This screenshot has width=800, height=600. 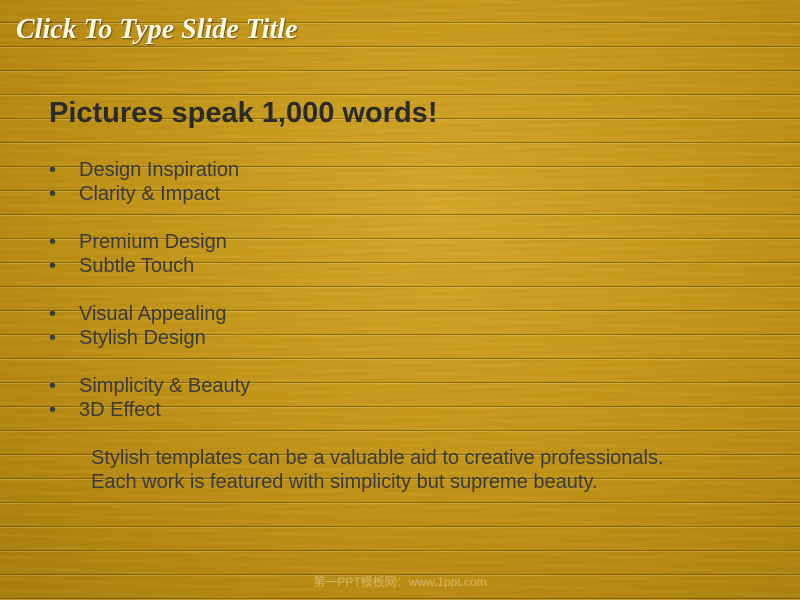 I want to click on bullet-text: Design Inspiration, so click(x=159, y=170).